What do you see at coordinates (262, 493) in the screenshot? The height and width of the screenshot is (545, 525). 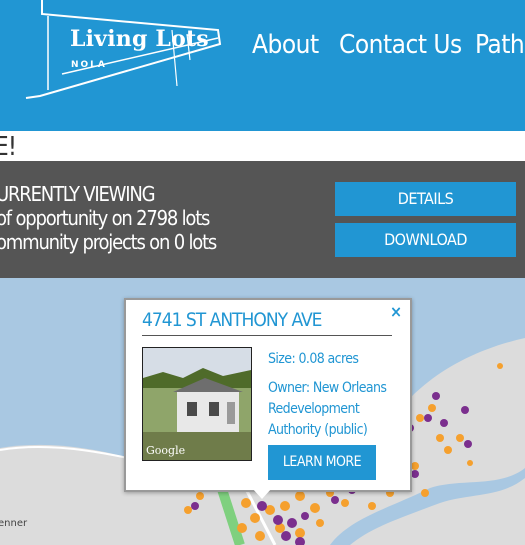 I see `popup-pointer` at bounding box center [262, 493].